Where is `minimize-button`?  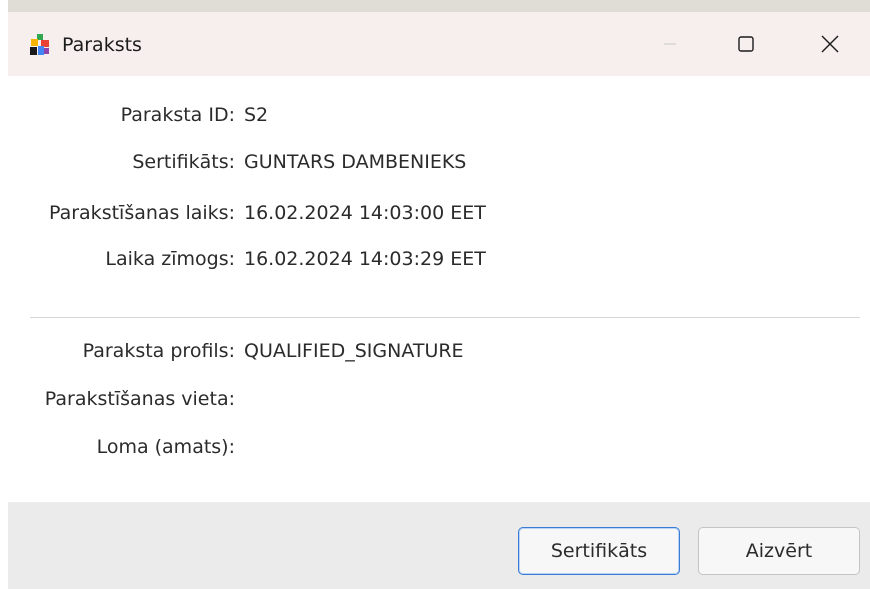 minimize-button is located at coordinates (670, 44).